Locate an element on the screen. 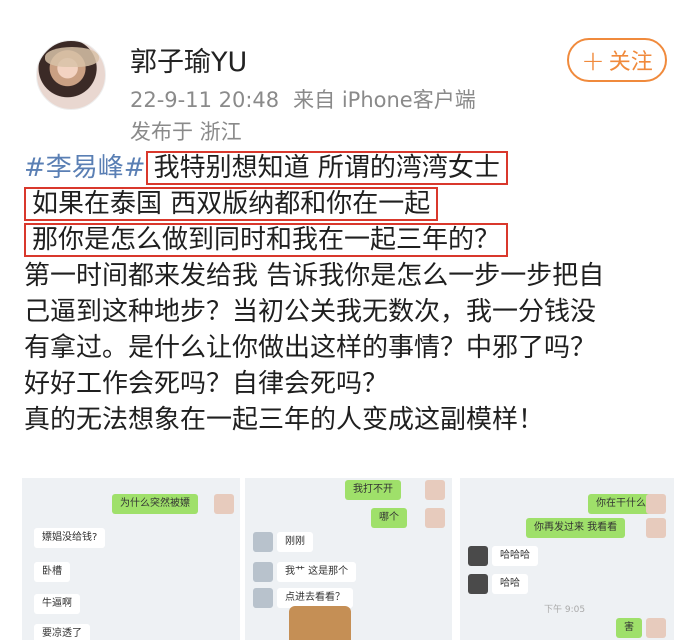 Image resolution: width=689 pixels, height=640 pixels. chat-bubble: 你在干什么 is located at coordinates (621, 504).